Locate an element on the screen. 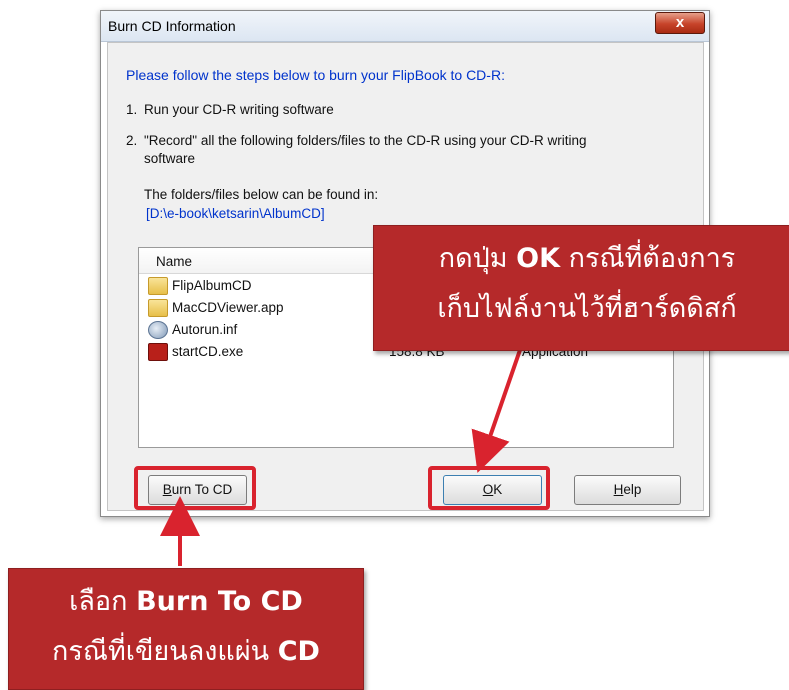 This screenshot has height=690, width=789. folder-path-link: [D:\e-book\ketsarin\AlbumCD] is located at coordinates (235, 213).